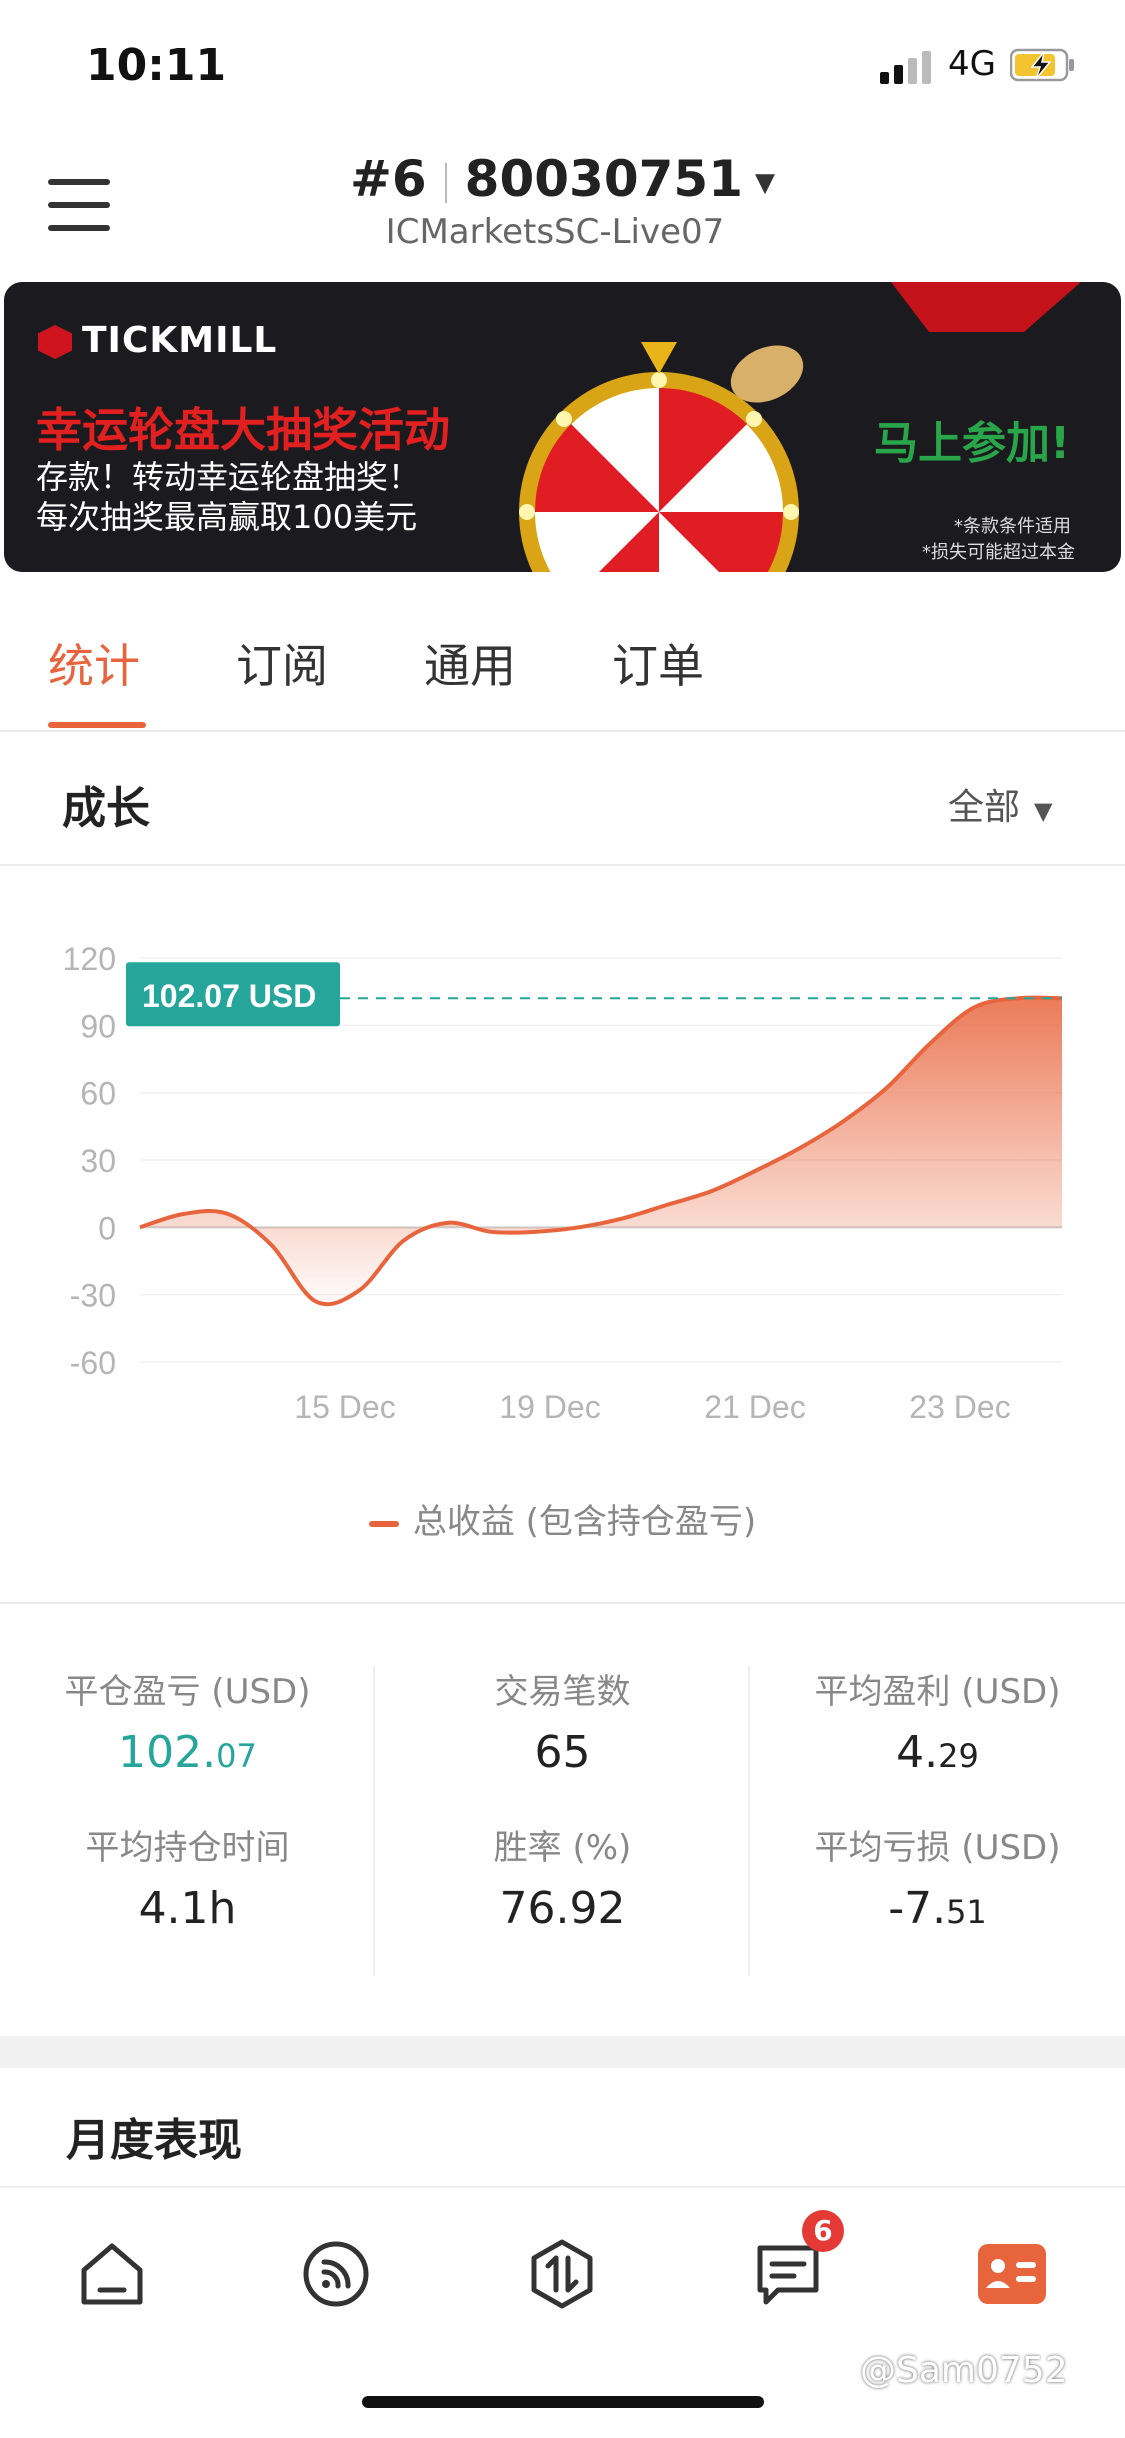 The height and width of the screenshot is (2438, 1125). I want to click on y-tick-label: 0, so click(107, 1228).